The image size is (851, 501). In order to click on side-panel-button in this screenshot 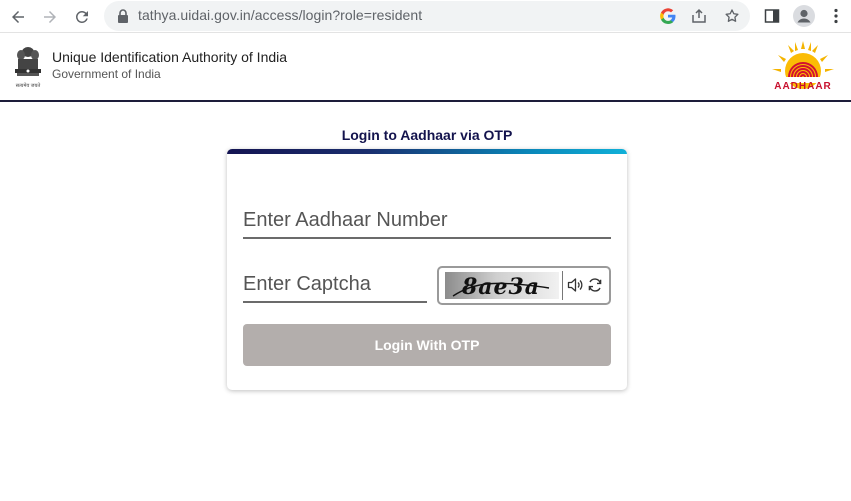, I will do `click(772, 16)`.